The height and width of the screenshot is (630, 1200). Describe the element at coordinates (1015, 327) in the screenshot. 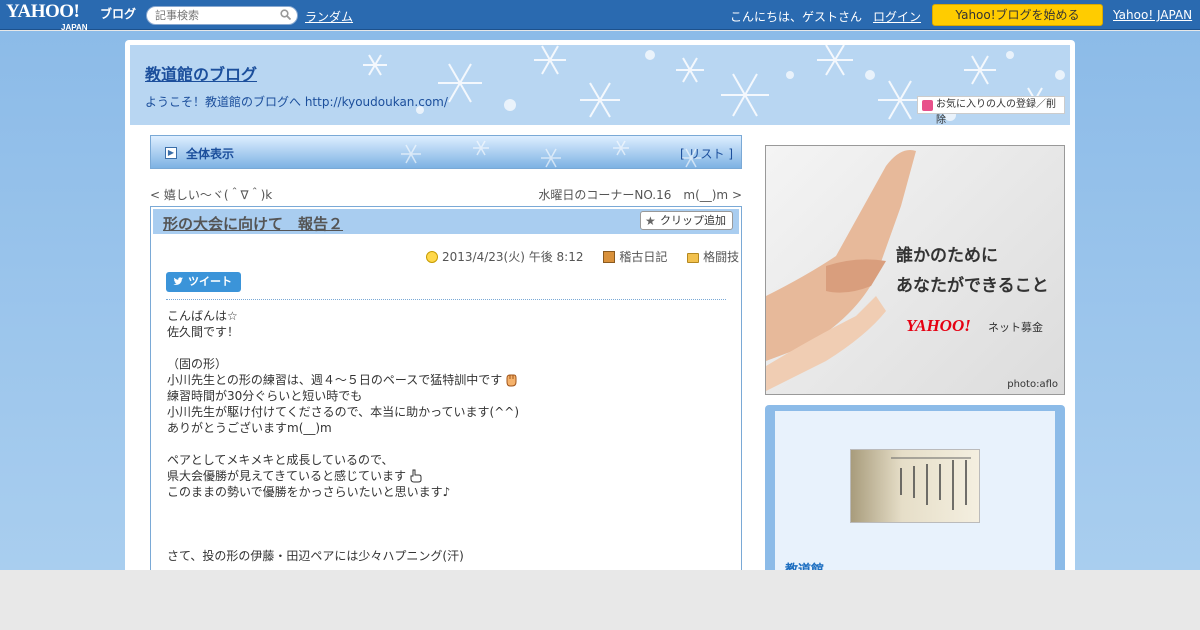

I see `ad-logo-sub-text: ネット募金` at that location.